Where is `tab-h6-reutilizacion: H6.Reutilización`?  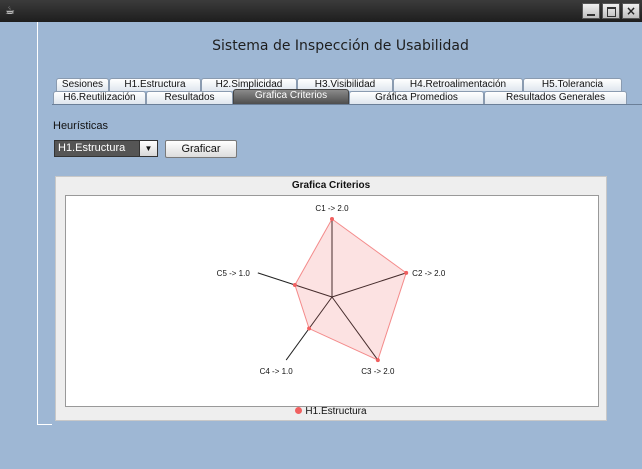 tab-h6-reutilizacion: H6.Reutilización is located at coordinates (99, 97).